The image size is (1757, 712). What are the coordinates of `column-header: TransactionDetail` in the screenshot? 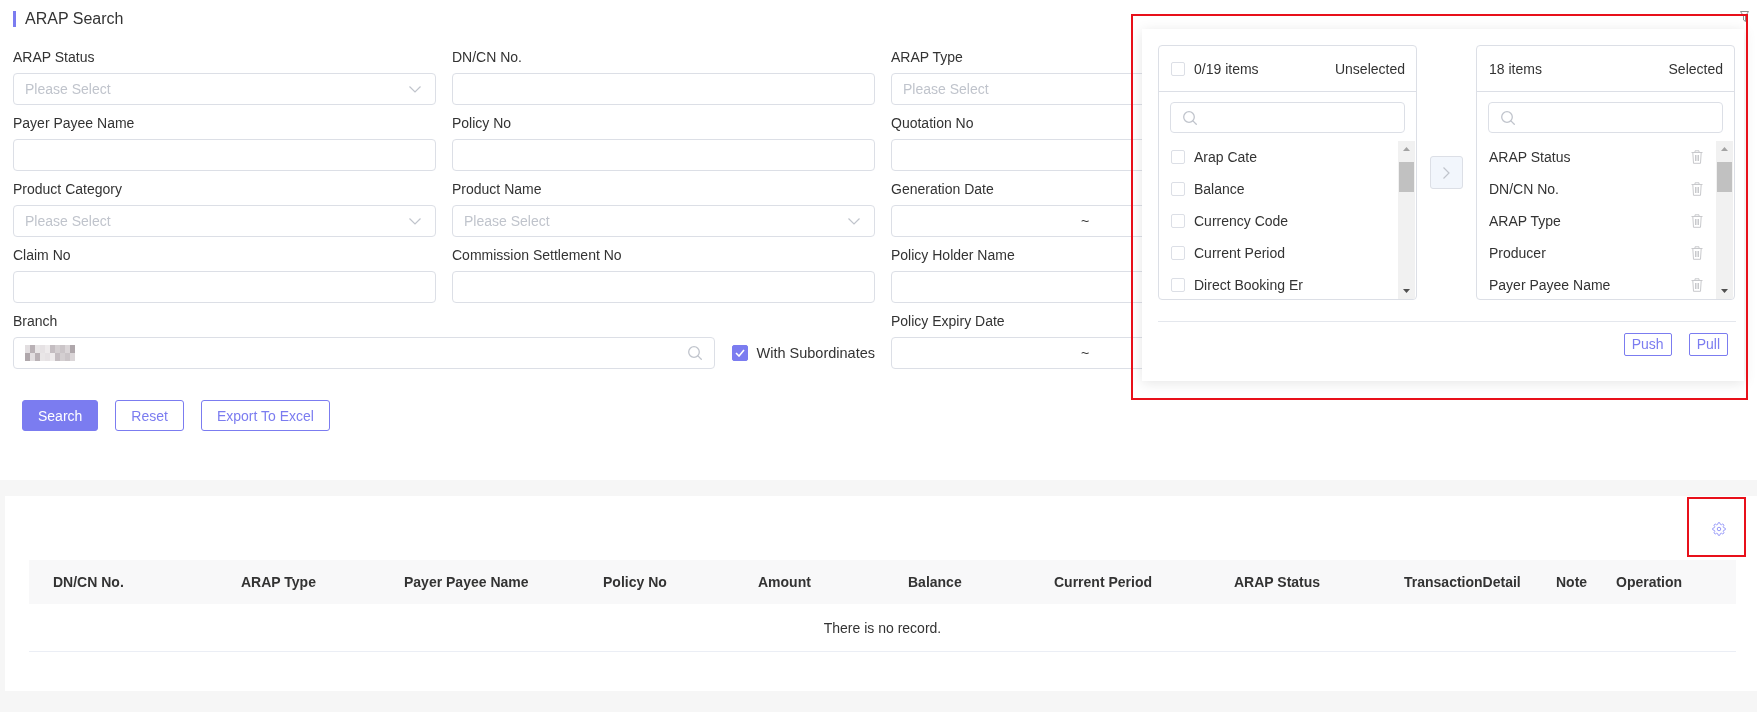 It's located at (1462, 582).